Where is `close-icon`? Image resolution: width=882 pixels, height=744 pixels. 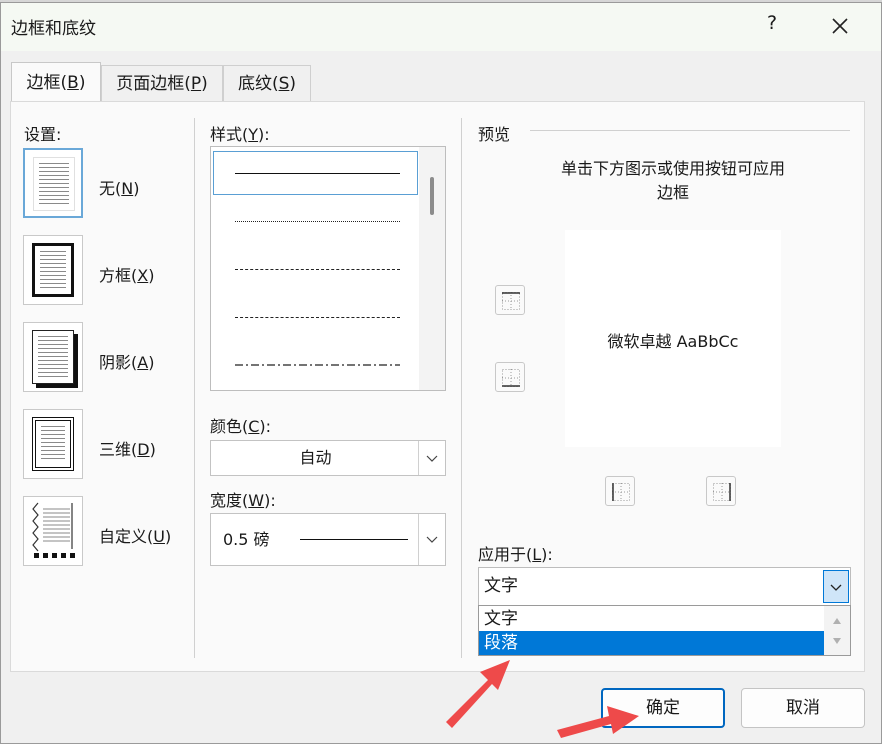 close-icon is located at coordinates (840, 26).